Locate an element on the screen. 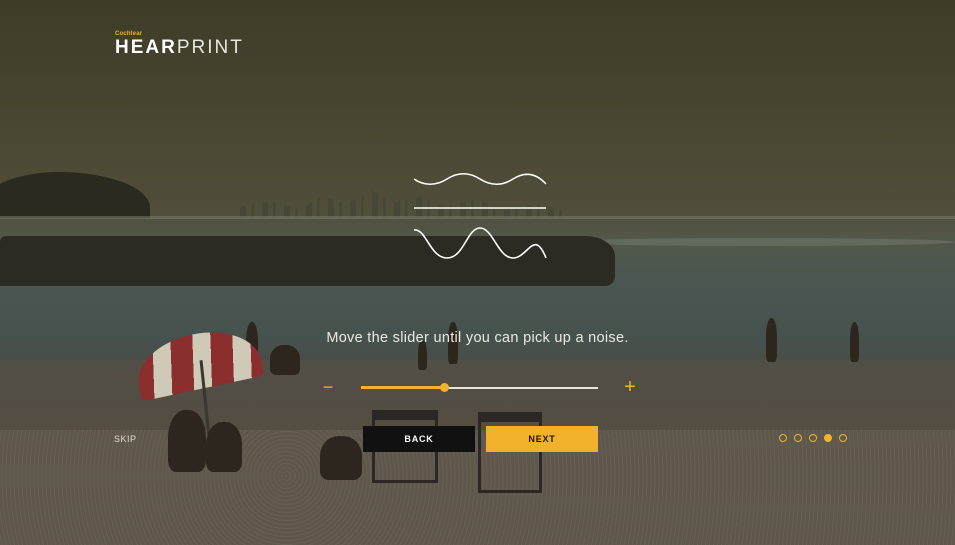 Image resolution: width=955 pixels, height=545 pixels. logo-wordmark-strong: HEAR is located at coordinates (146, 47).